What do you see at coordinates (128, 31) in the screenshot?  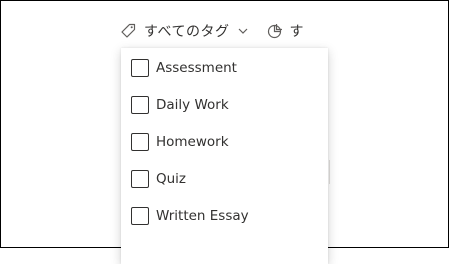 I see `tag-icon` at bounding box center [128, 31].